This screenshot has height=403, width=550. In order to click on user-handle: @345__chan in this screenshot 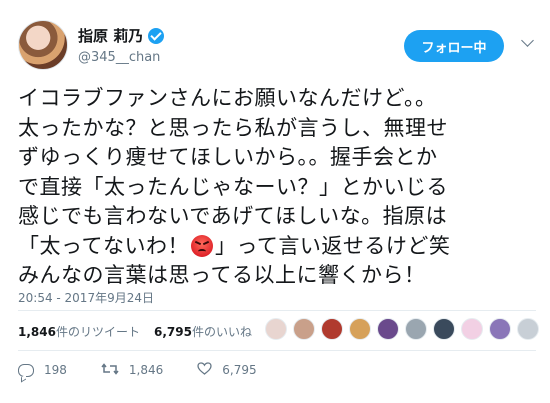, I will do `click(121, 57)`.